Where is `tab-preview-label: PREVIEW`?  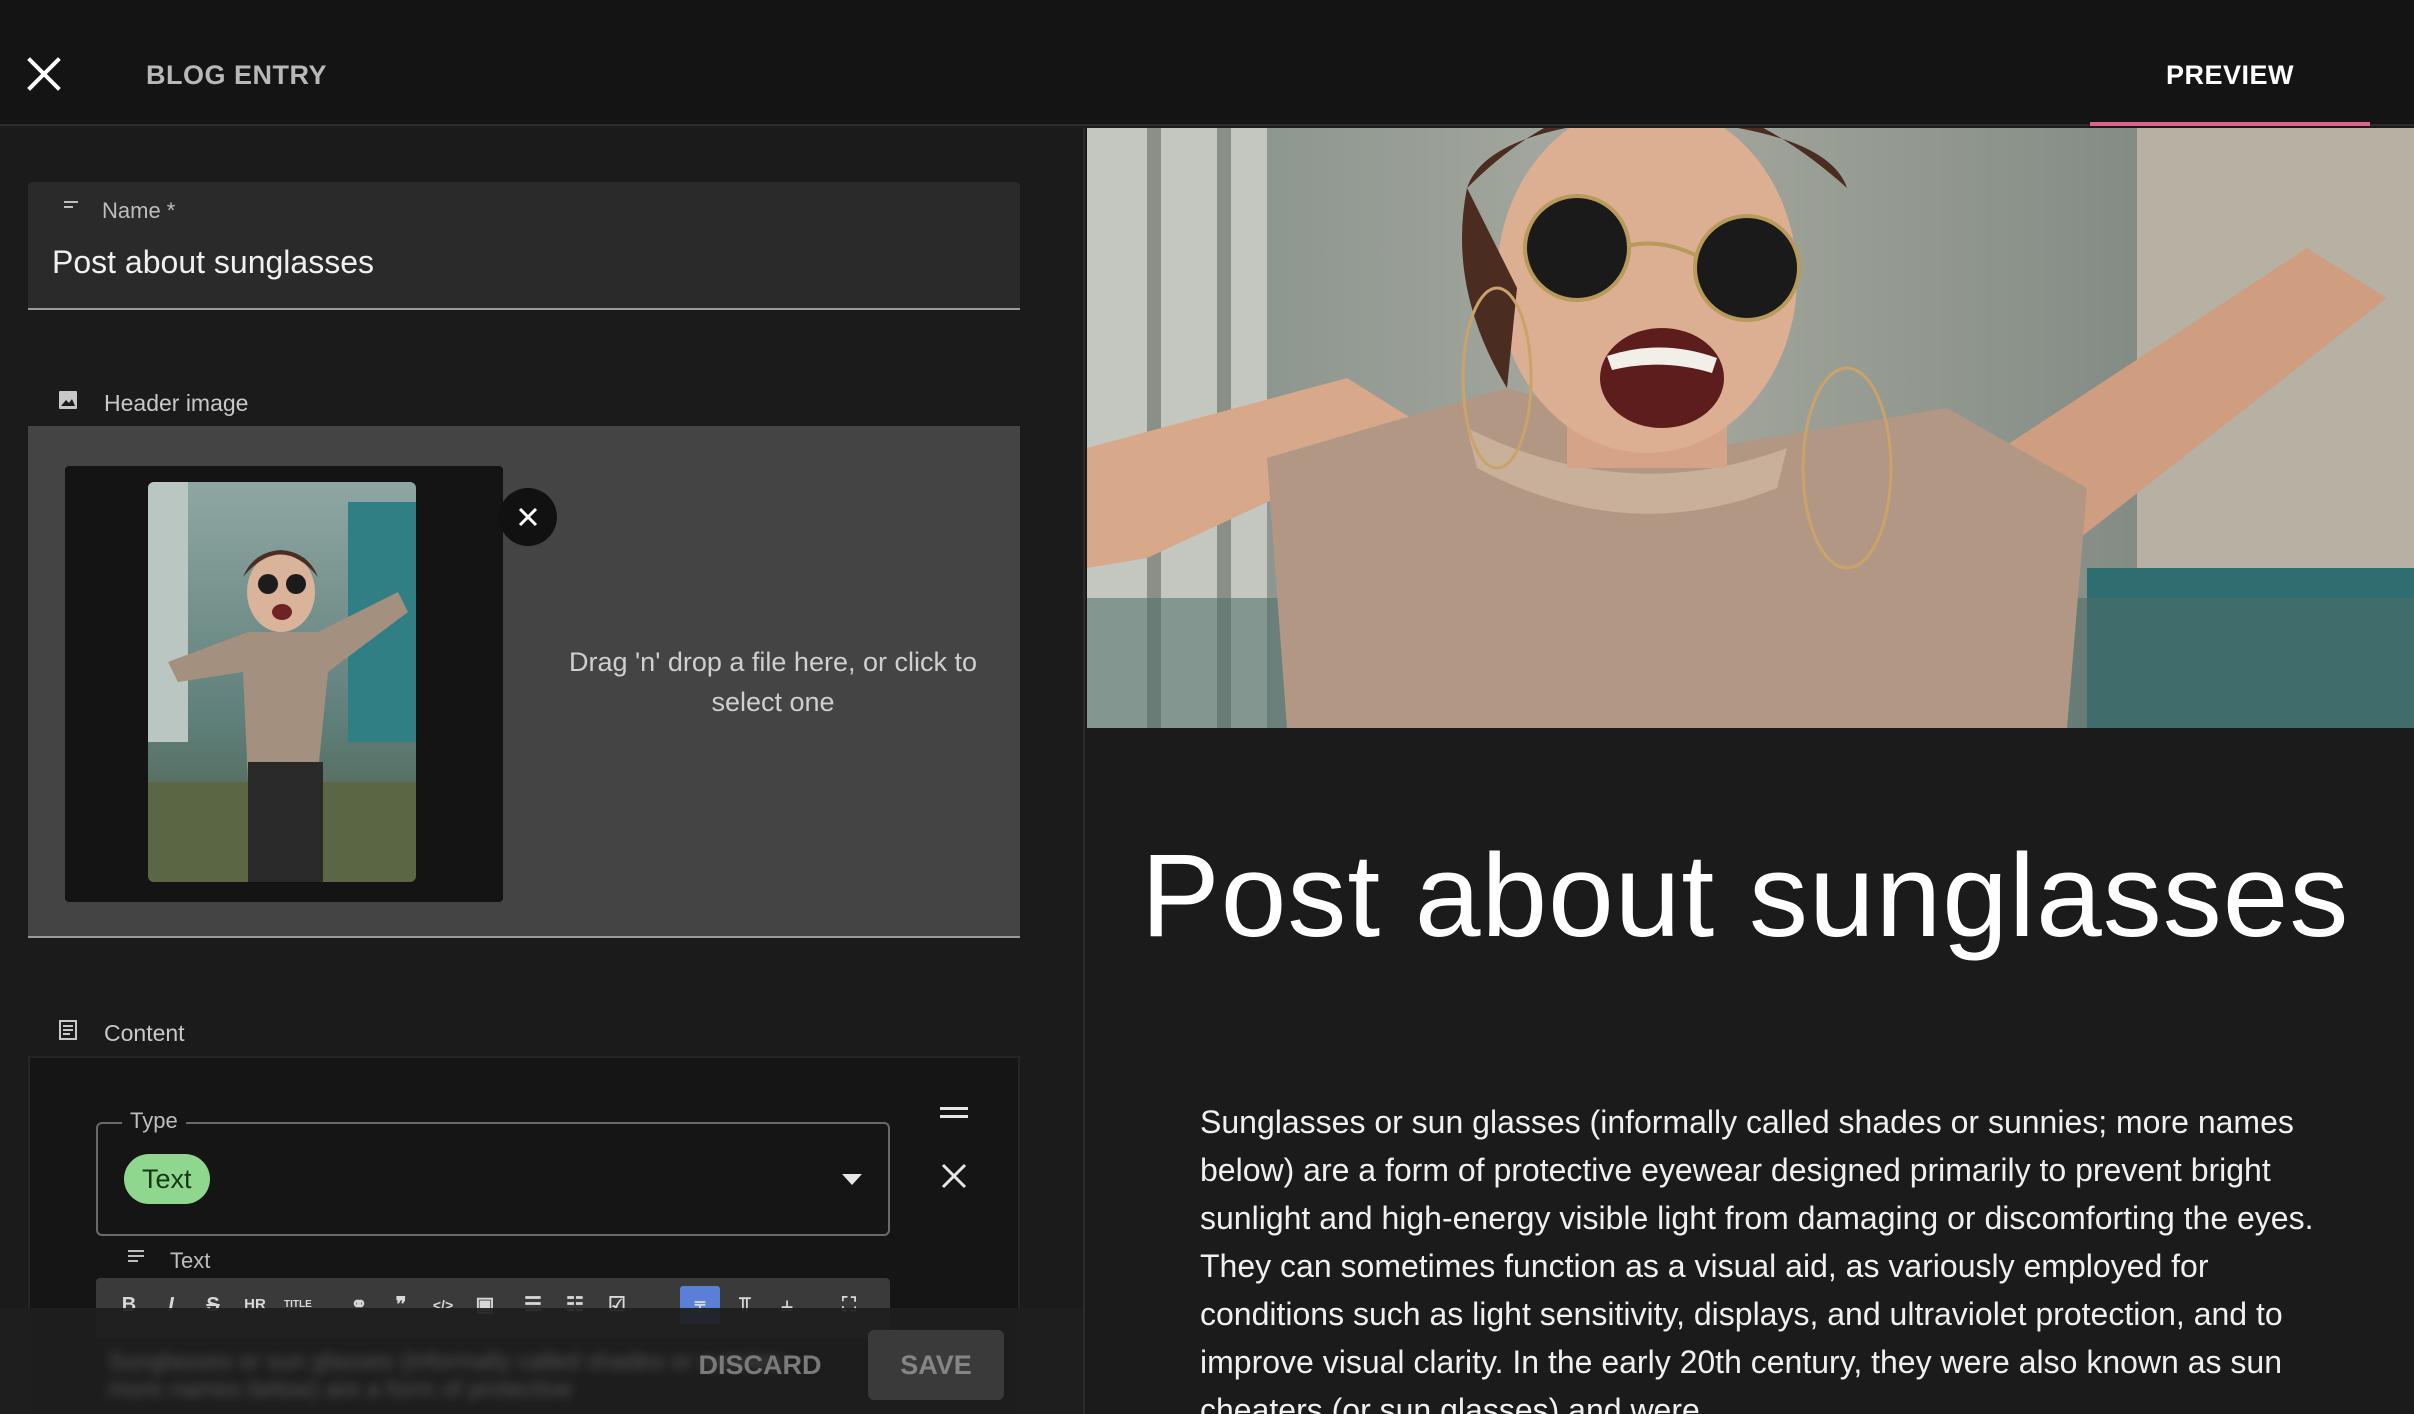 tab-preview-label: PREVIEW is located at coordinates (2230, 75).